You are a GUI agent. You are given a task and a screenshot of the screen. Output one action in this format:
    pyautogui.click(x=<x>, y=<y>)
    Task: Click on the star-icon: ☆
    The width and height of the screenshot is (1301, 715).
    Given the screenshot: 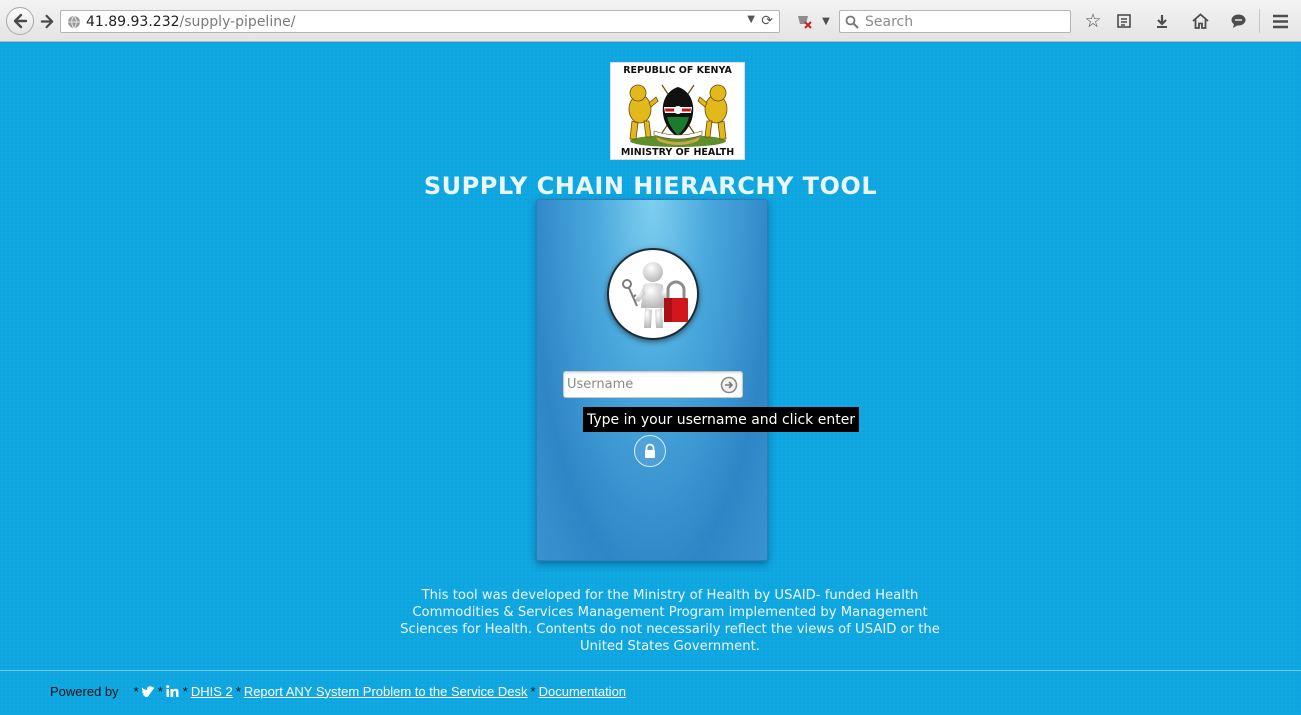 What is the action you would take?
    pyautogui.click(x=1093, y=21)
    